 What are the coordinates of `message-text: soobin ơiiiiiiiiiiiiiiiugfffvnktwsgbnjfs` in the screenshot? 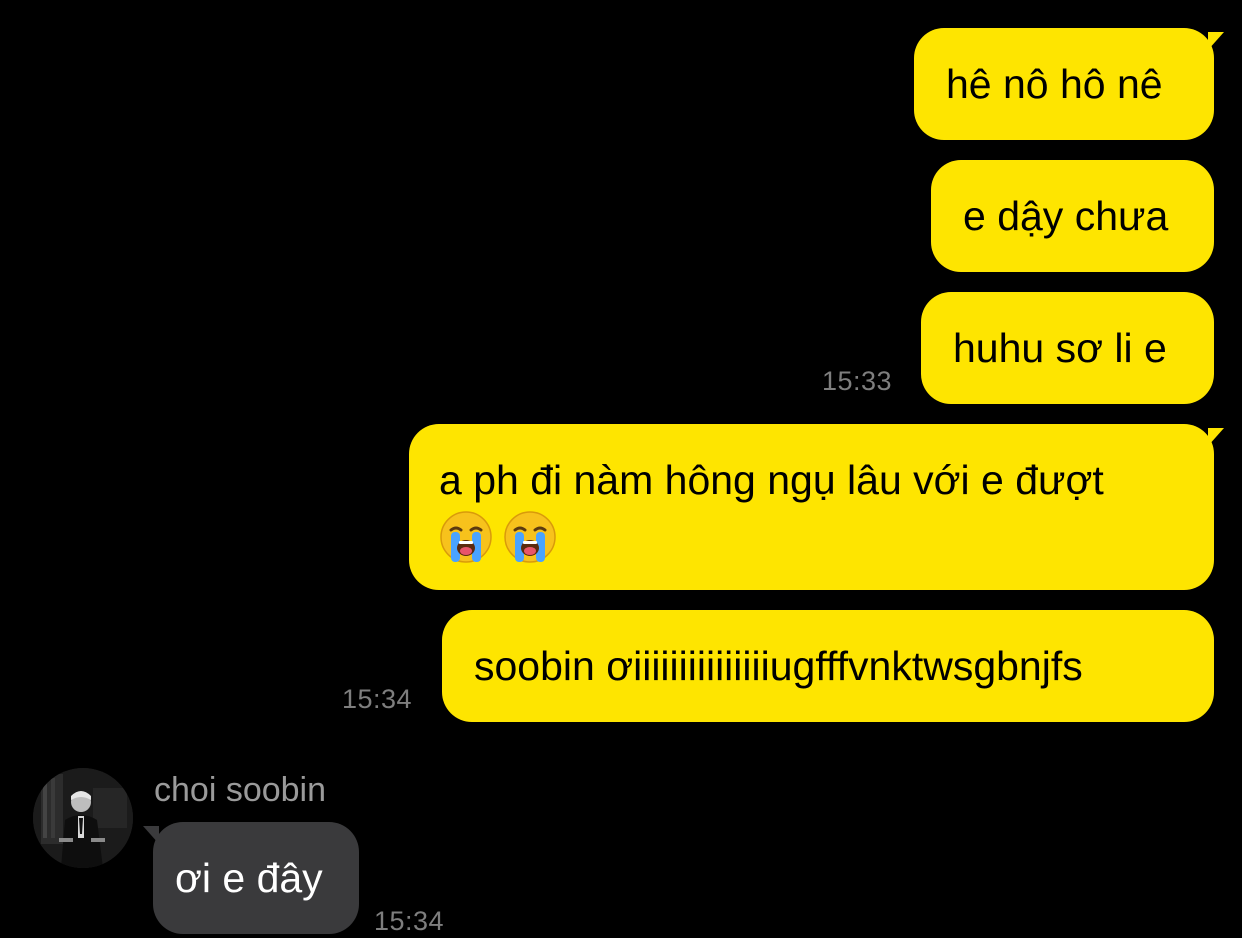 It's located at (778, 666).